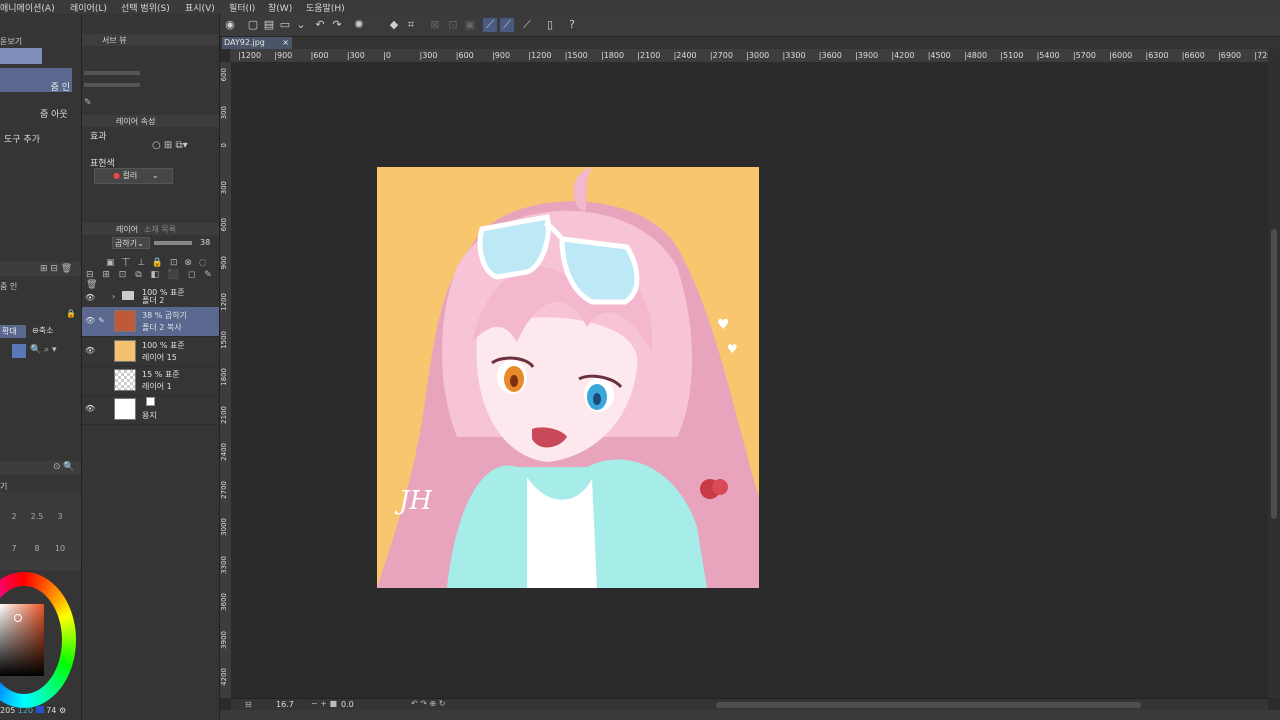  Describe the element at coordinates (224, 302) in the screenshot. I see `ruler-tick-label: 1200` at that location.